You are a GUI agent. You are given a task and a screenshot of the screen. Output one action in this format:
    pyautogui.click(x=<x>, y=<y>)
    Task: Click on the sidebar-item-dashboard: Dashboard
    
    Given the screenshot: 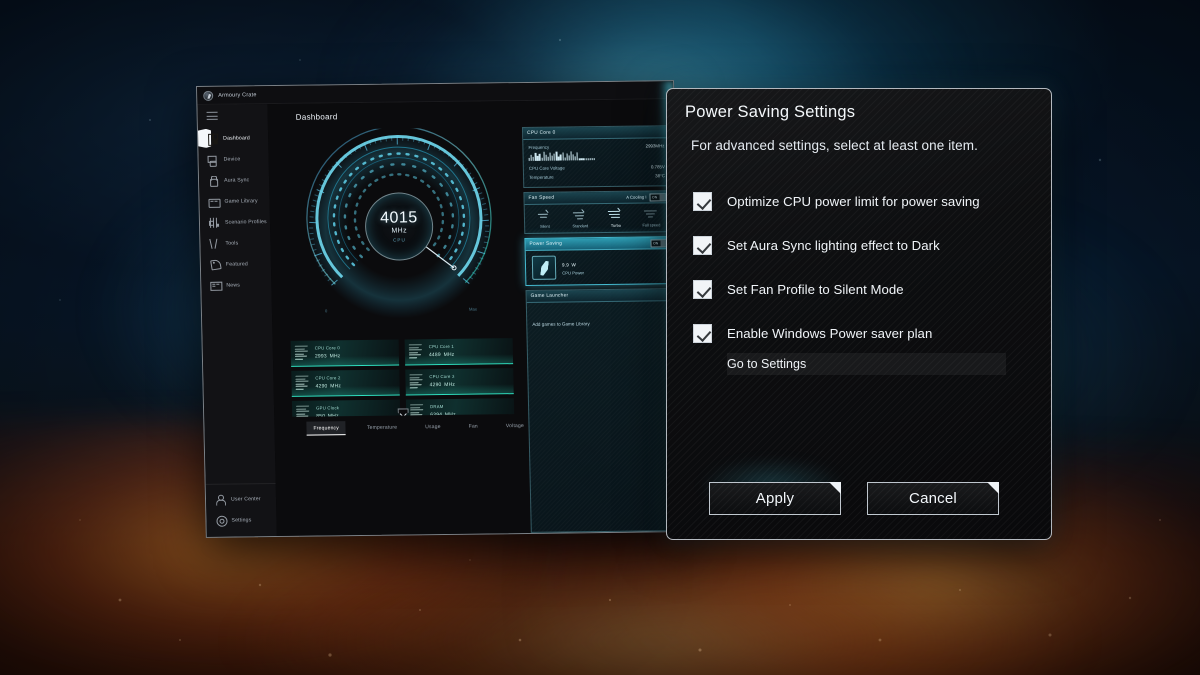 What is the action you would take?
    pyautogui.click(x=233, y=138)
    